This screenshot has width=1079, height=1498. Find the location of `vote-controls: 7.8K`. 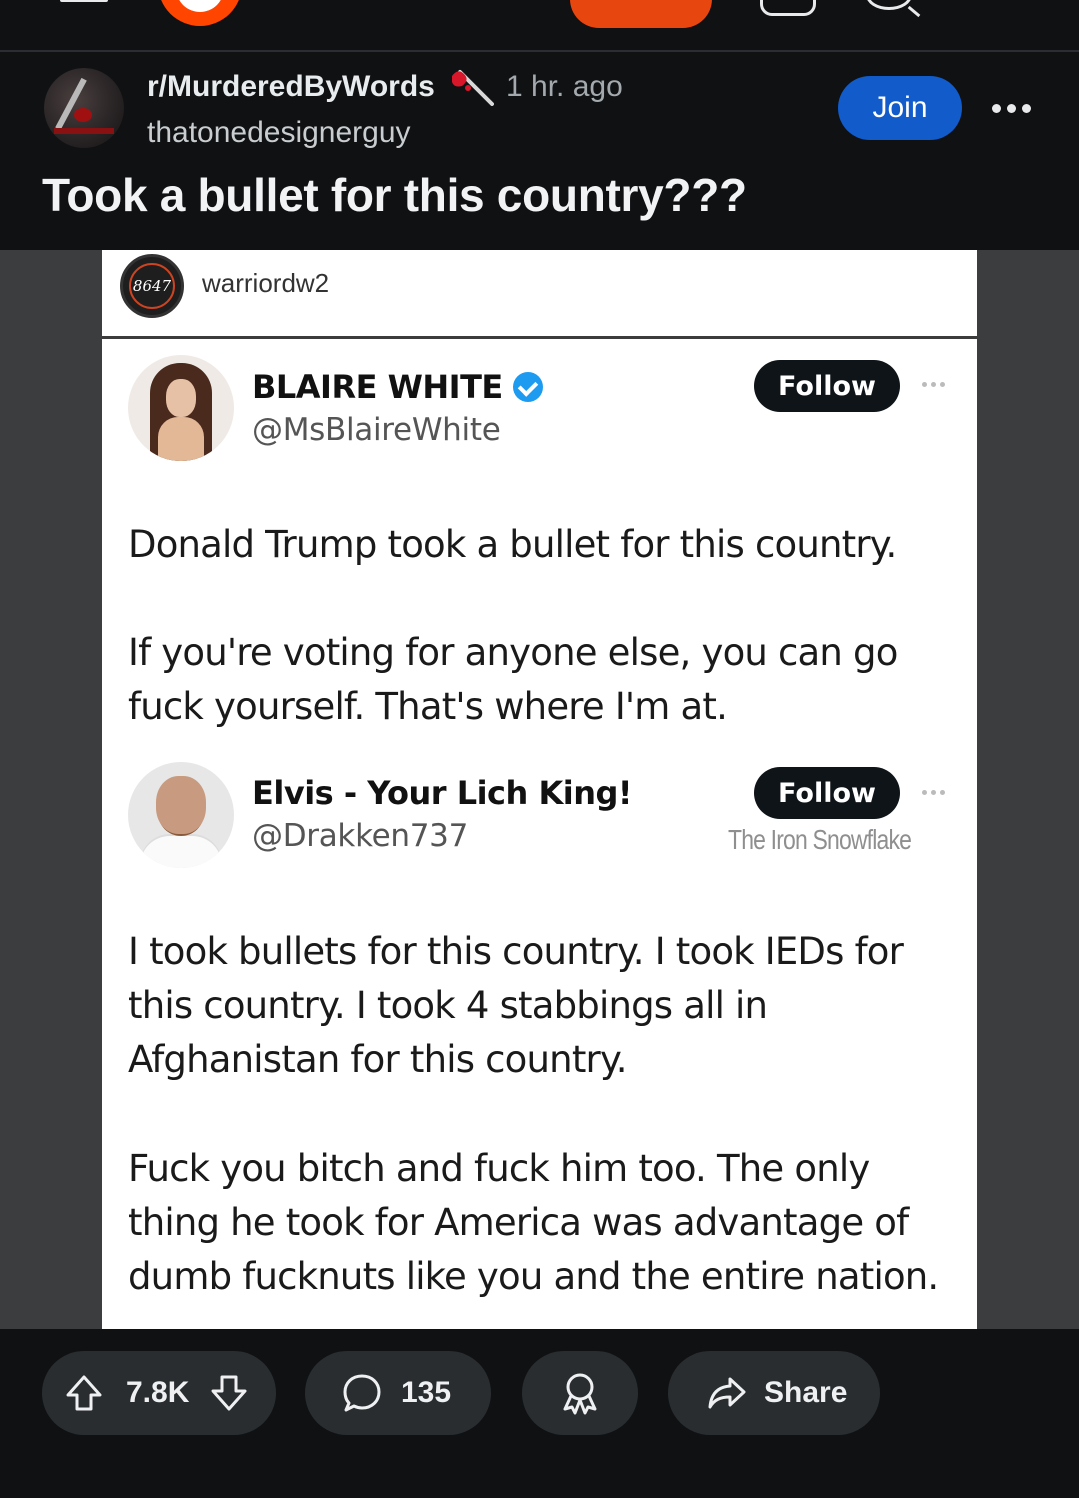

vote-controls: 7.8K is located at coordinates (159, 1393).